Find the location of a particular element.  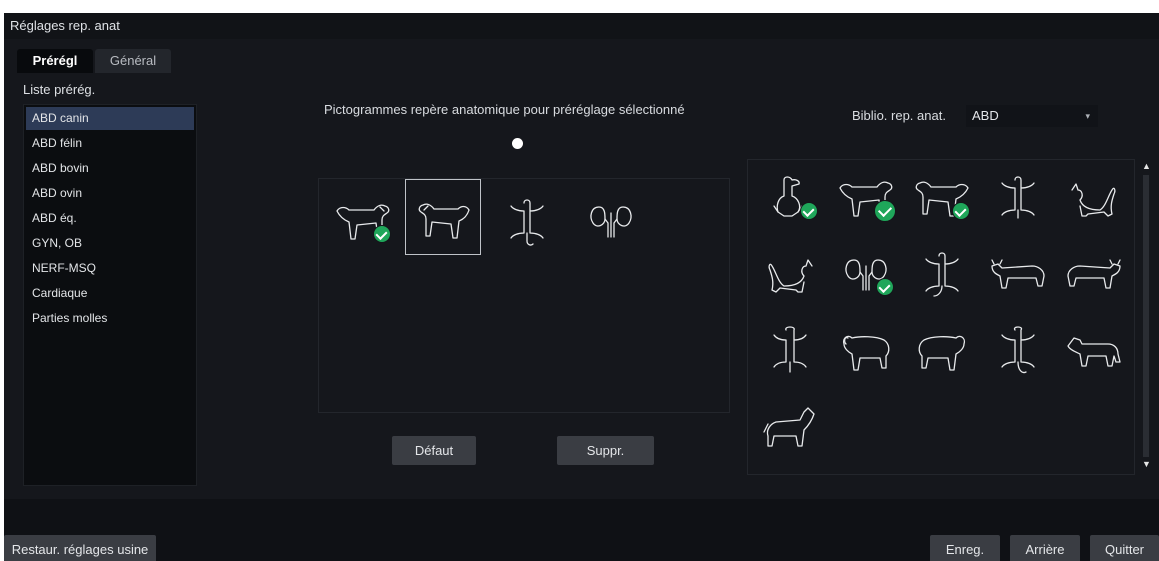

library-item-cat-lateral-right is located at coordinates (1094, 202).